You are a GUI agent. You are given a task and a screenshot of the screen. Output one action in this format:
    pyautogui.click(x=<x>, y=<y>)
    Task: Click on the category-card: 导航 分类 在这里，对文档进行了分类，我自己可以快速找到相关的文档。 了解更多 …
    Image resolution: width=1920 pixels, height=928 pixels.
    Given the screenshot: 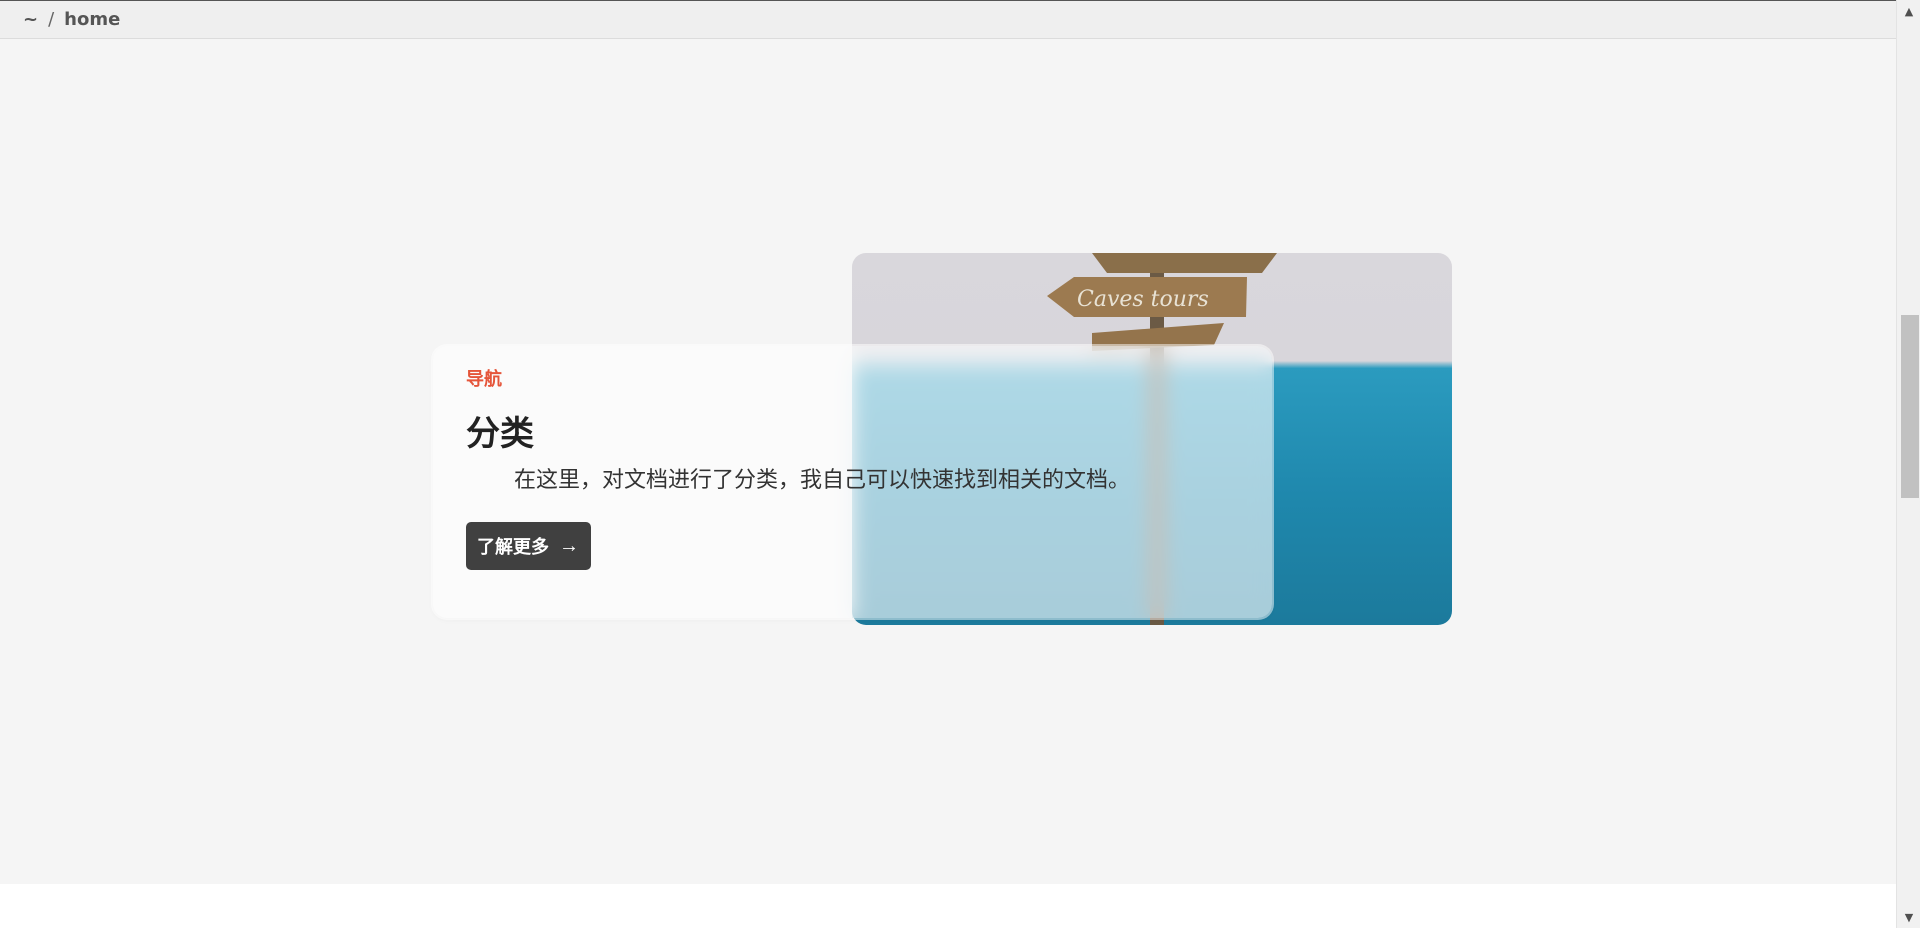 What is the action you would take?
    pyautogui.click(x=852, y=482)
    